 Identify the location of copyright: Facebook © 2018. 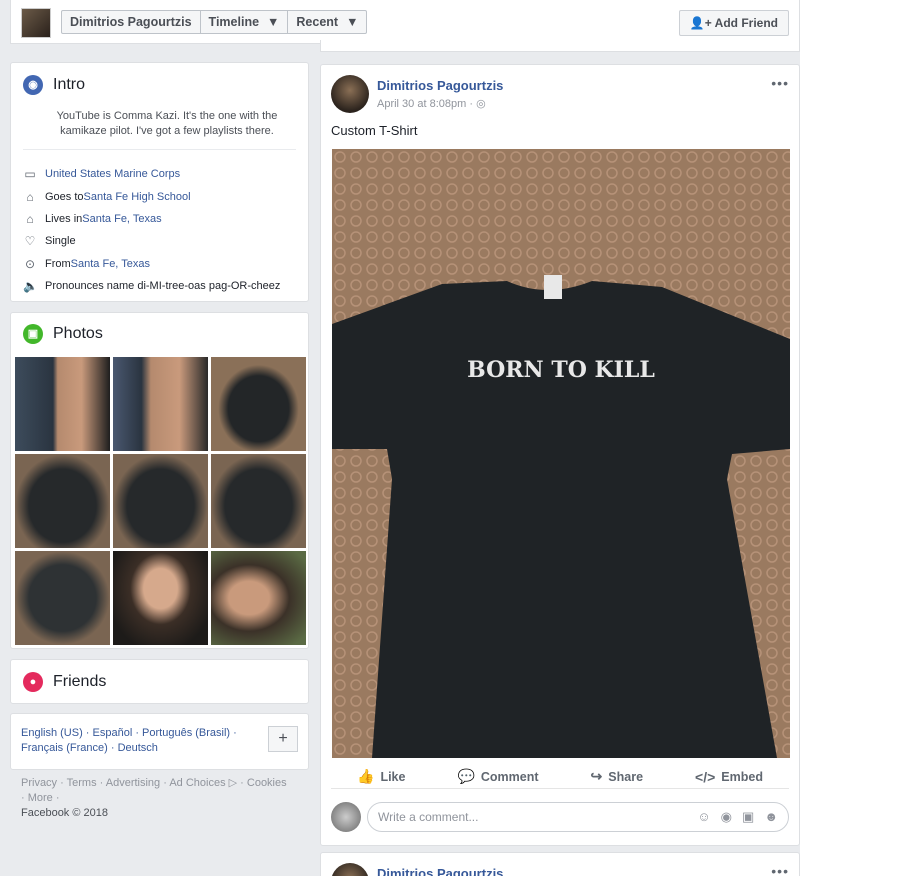
(64, 813).